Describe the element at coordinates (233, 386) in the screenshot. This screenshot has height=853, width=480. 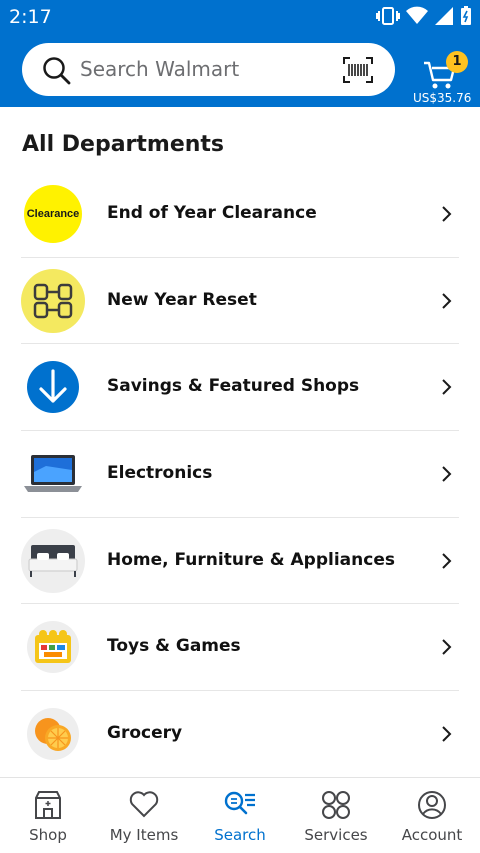
I see `department-label: Savings & Featured Shops` at that location.